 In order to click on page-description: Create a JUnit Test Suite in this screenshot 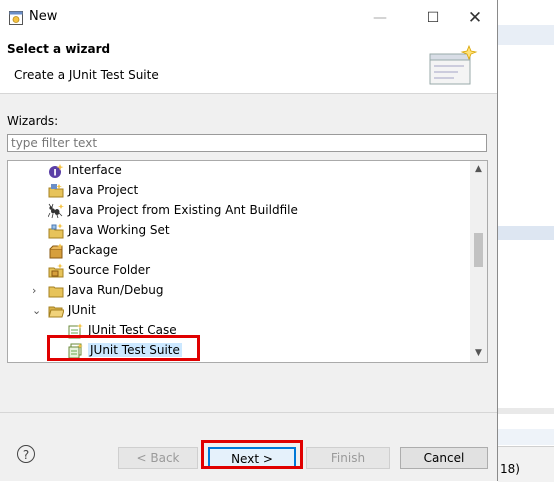, I will do `click(86, 75)`.